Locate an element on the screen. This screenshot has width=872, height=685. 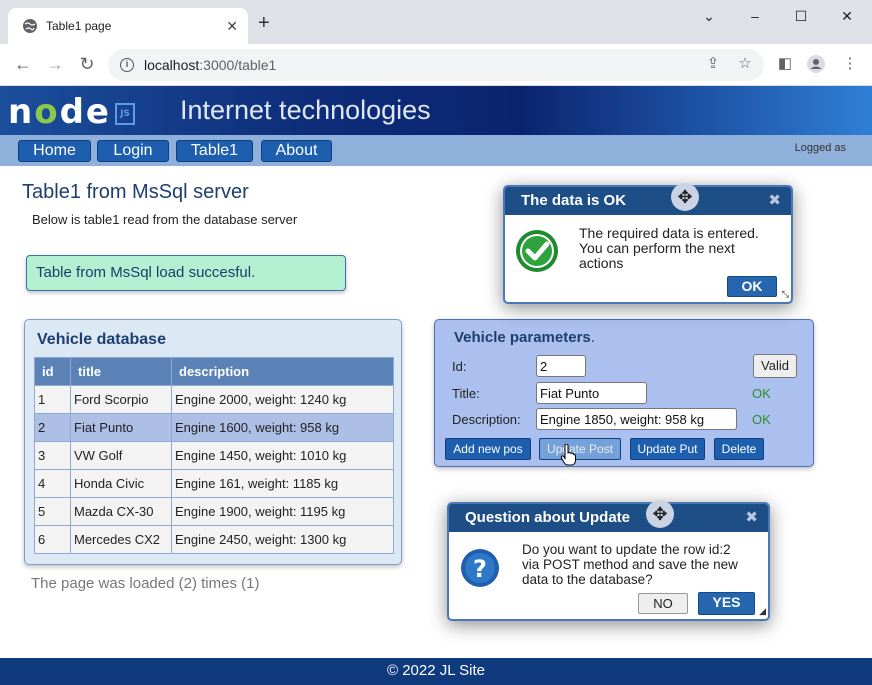
dialog-title: Question about Update is located at coordinates (608, 518).